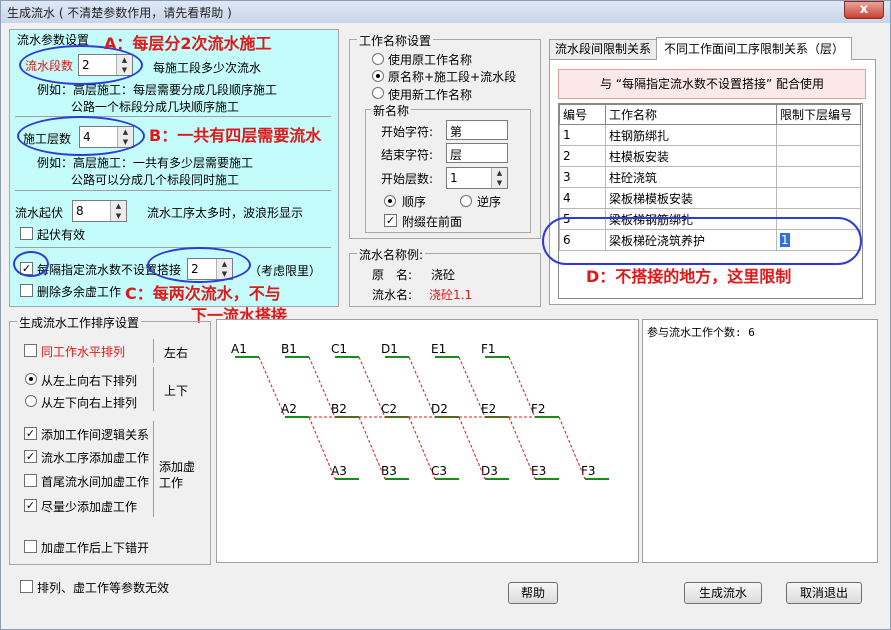 The width and height of the screenshot is (891, 630). Describe the element at coordinates (582, 177) in the screenshot. I see `cell-no: 3` at that location.